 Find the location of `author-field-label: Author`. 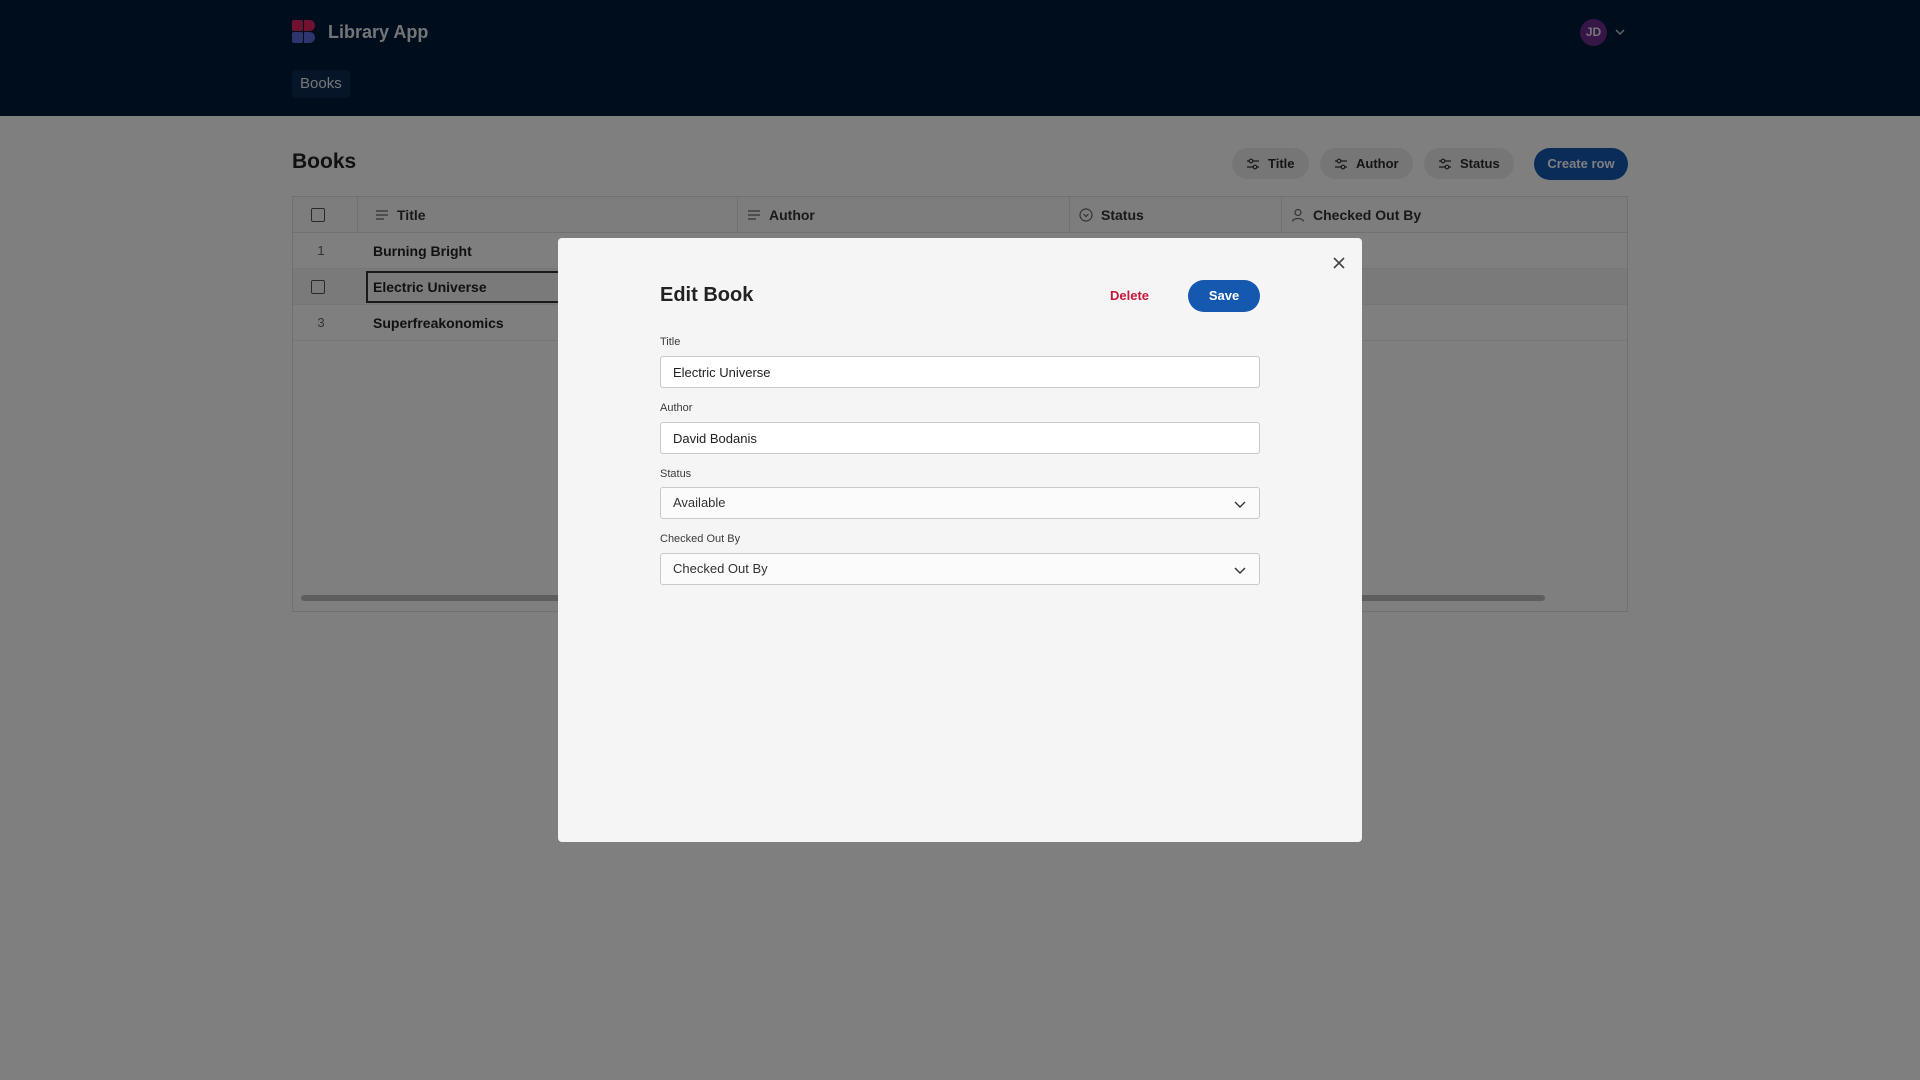

author-field-label: Author is located at coordinates (676, 408).